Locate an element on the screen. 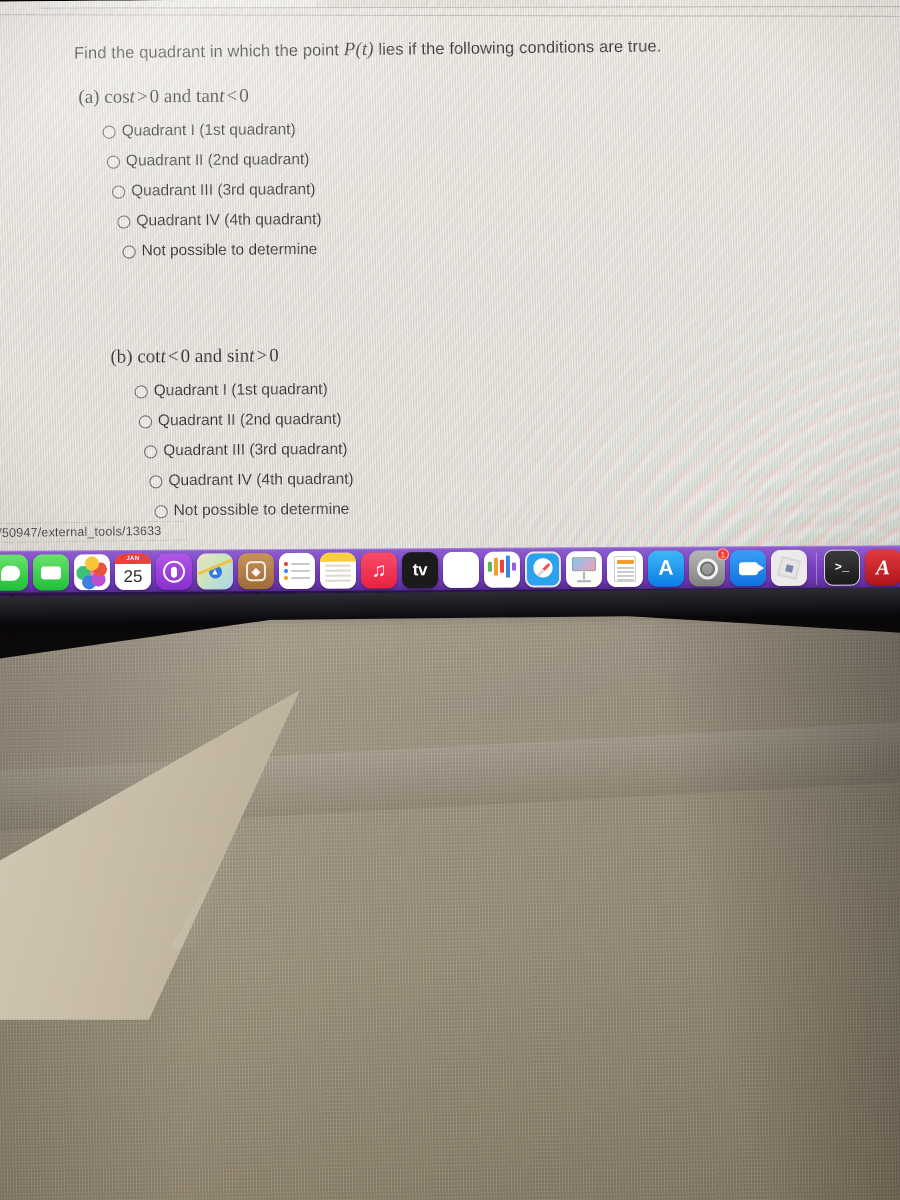  part-a-val2: 0 is located at coordinates (244, 96).